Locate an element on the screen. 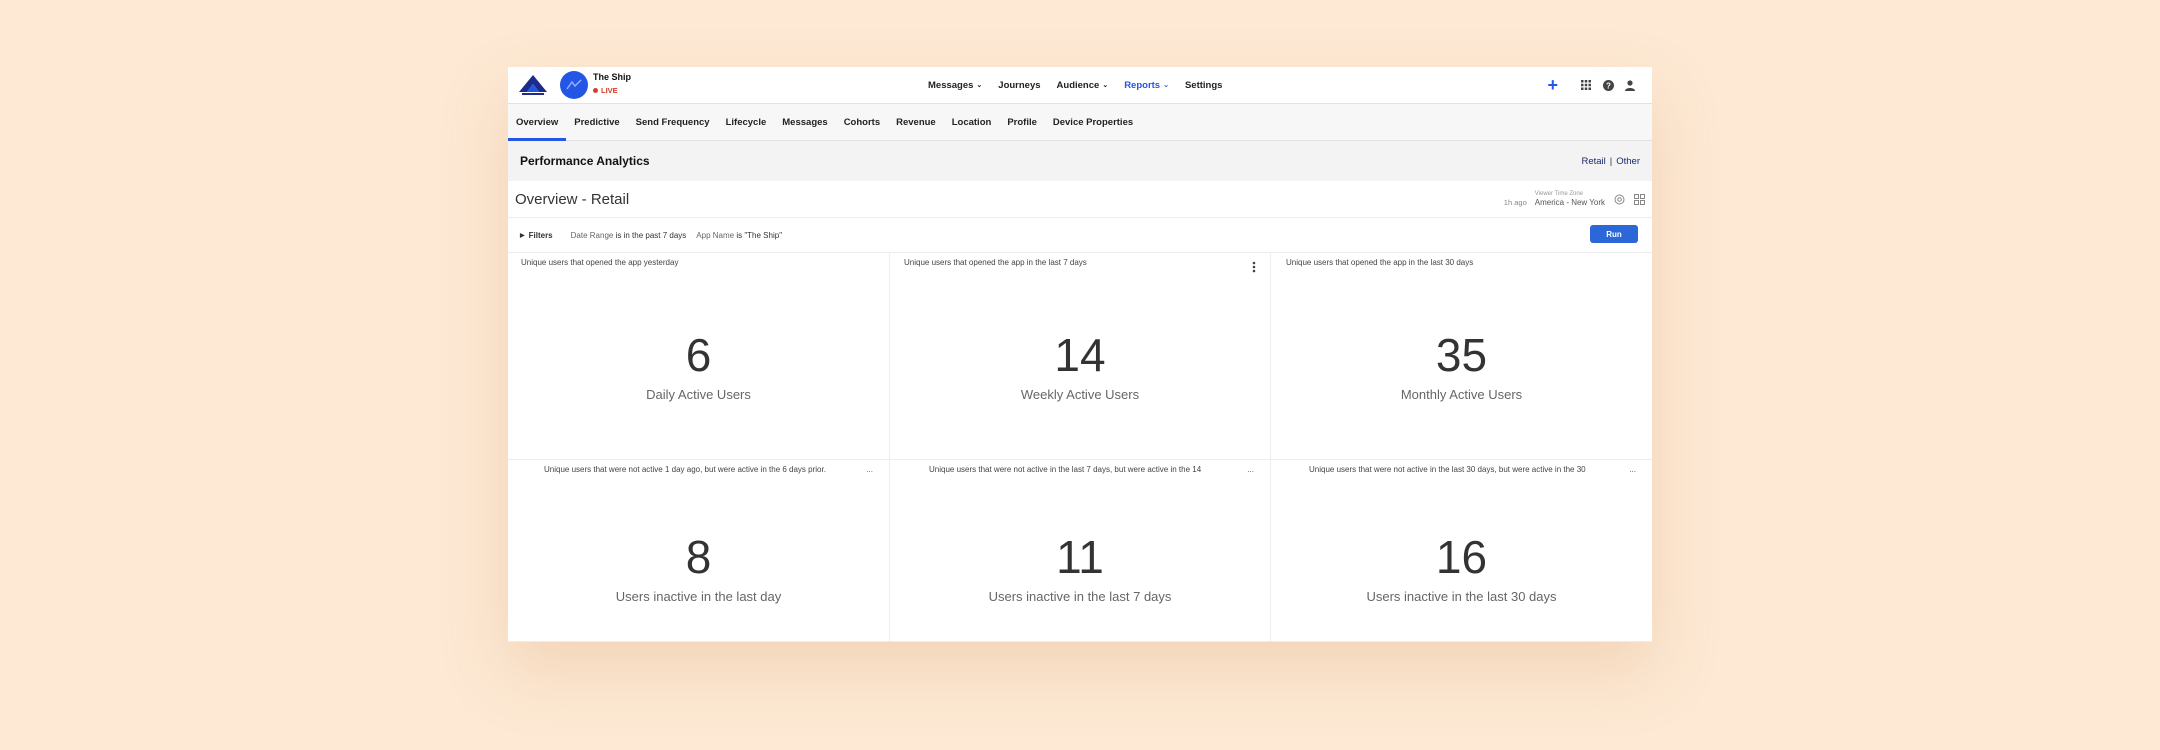 The height and width of the screenshot is (750, 2160). kebab-menu-icon is located at coordinates (1254, 267).